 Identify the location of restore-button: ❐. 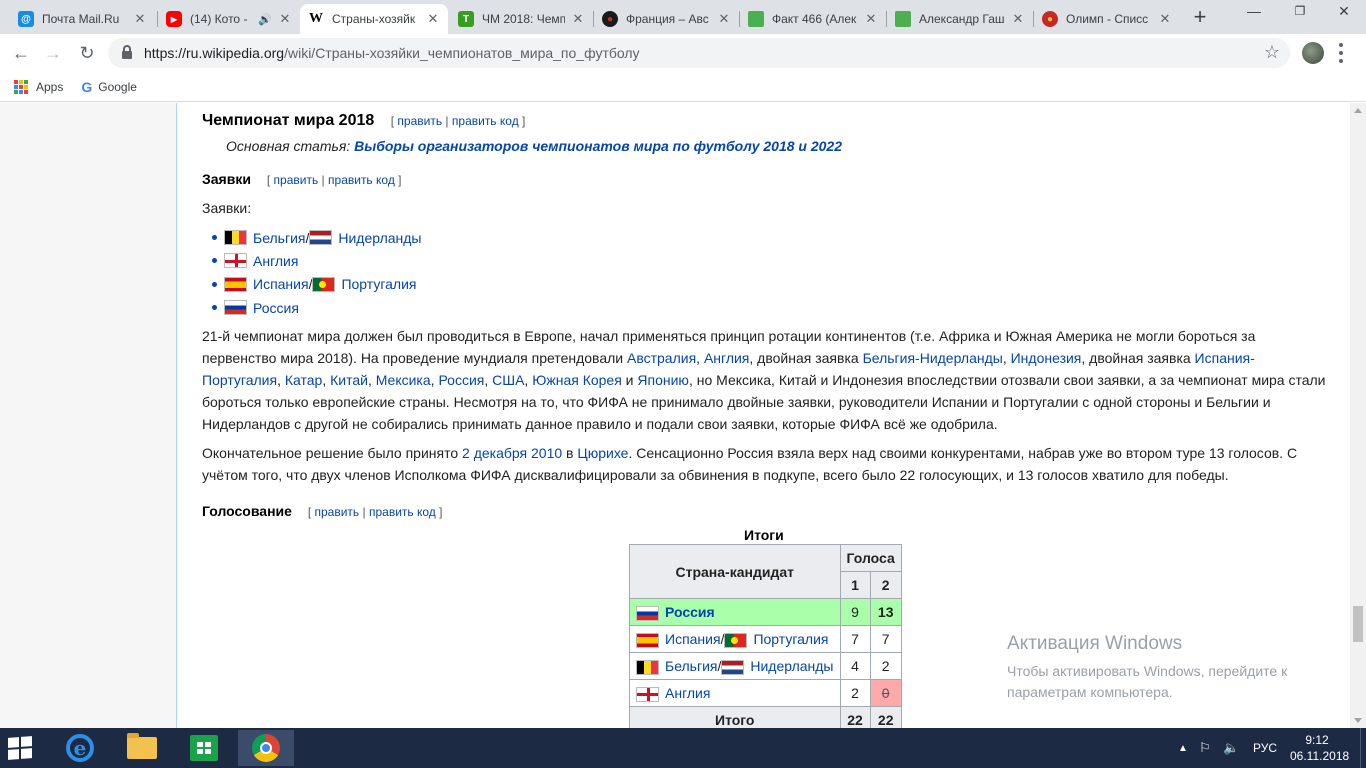
(1300, 12).